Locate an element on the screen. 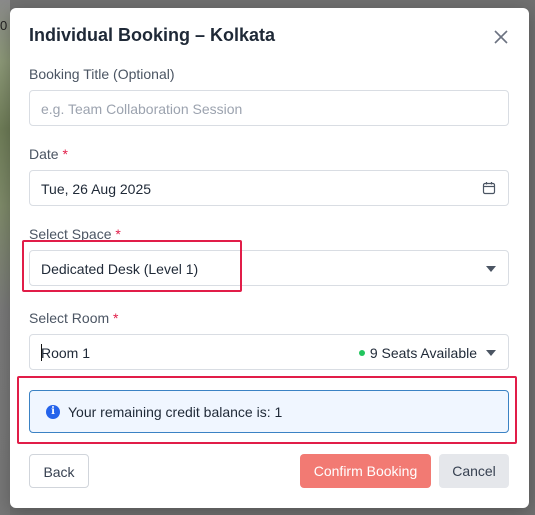  date-field: Tue, 26 Aug 2025 is located at coordinates (269, 188).